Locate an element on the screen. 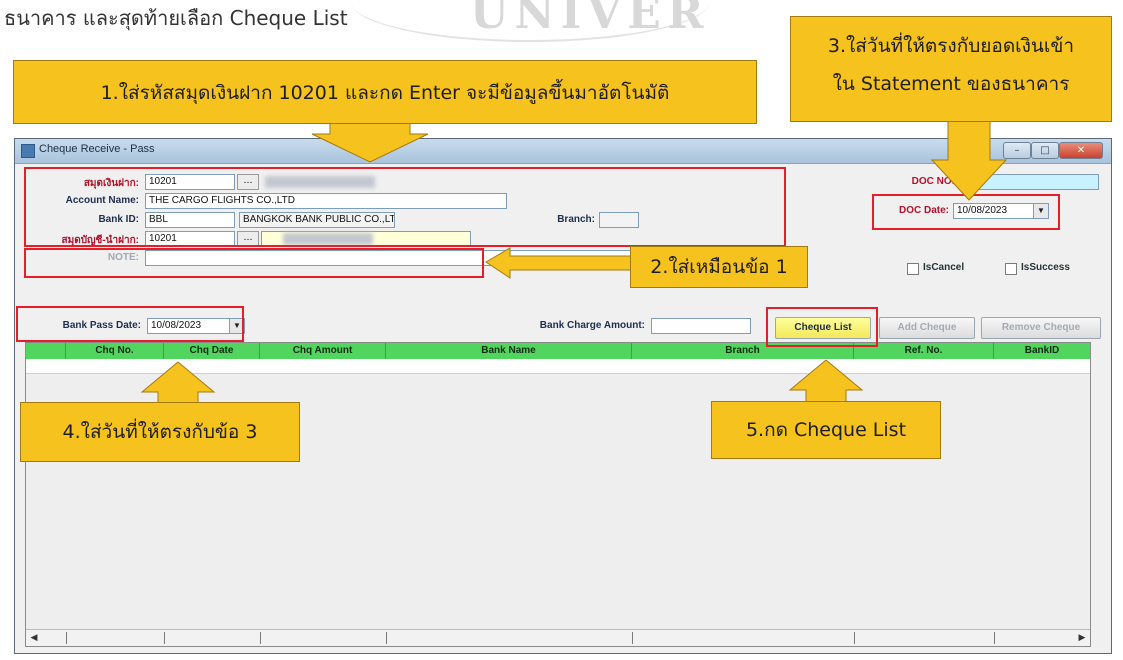 This screenshot has width=1123, height=660. arrow-step4 is located at coordinates (178, 383).